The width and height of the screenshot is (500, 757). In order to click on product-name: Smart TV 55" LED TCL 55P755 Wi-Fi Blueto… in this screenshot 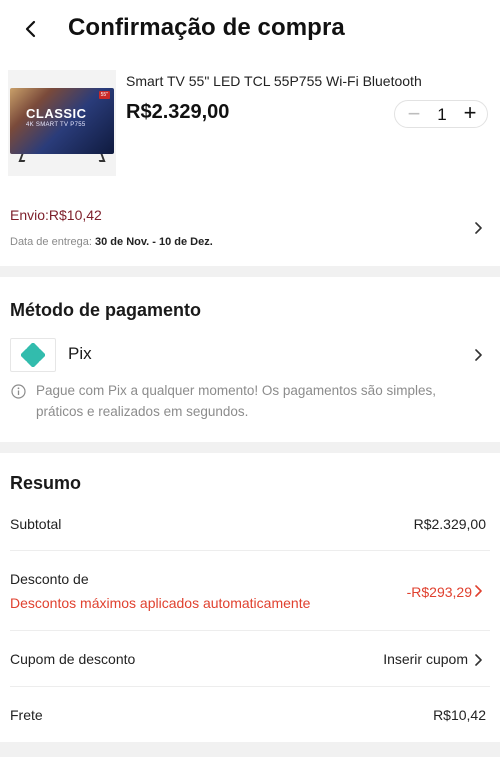, I will do `click(274, 81)`.